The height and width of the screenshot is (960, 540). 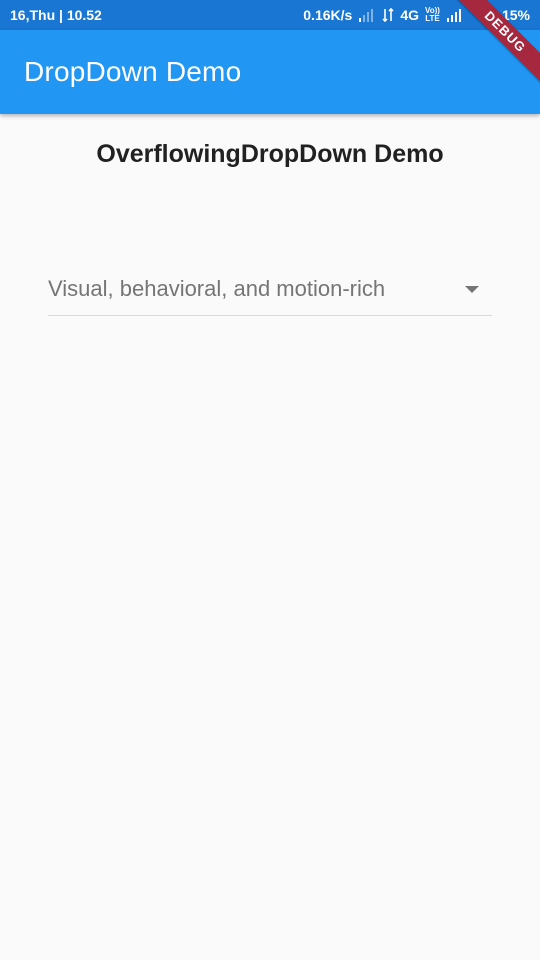 What do you see at coordinates (453, 15) in the screenshot?
I see `signal-icon` at bounding box center [453, 15].